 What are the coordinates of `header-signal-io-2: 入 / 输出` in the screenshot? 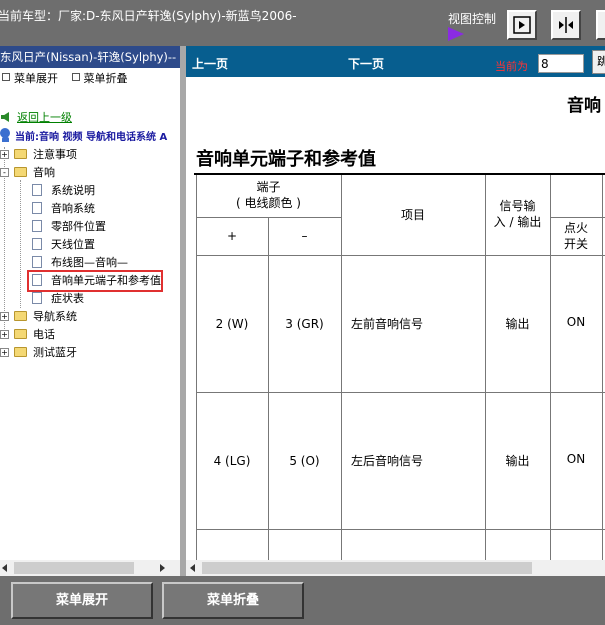 It's located at (517, 222).